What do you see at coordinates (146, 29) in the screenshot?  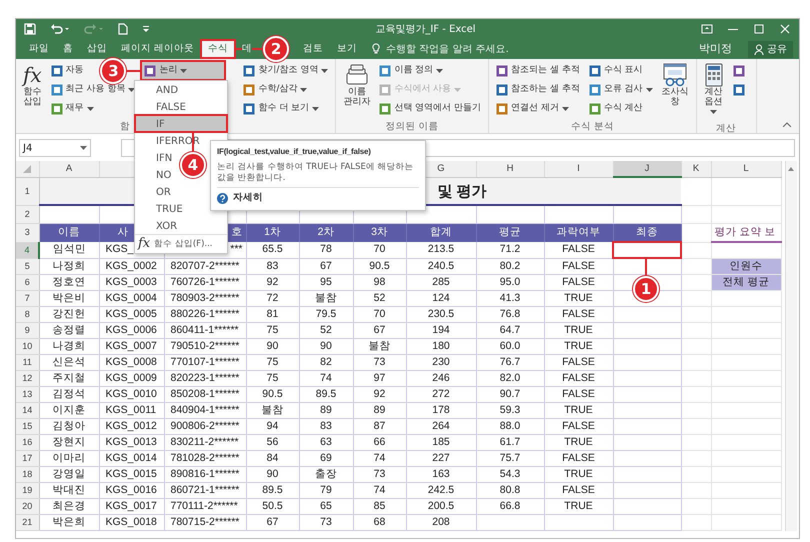 I see `customize-icon` at bounding box center [146, 29].